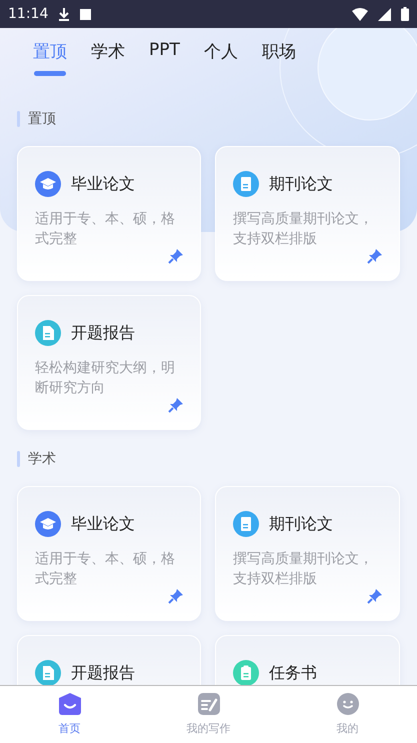 This screenshot has width=417, height=743. What do you see at coordinates (221, 59) in the screenshot?
I see `category-tab: 个人` at bounding box center [221, 59].